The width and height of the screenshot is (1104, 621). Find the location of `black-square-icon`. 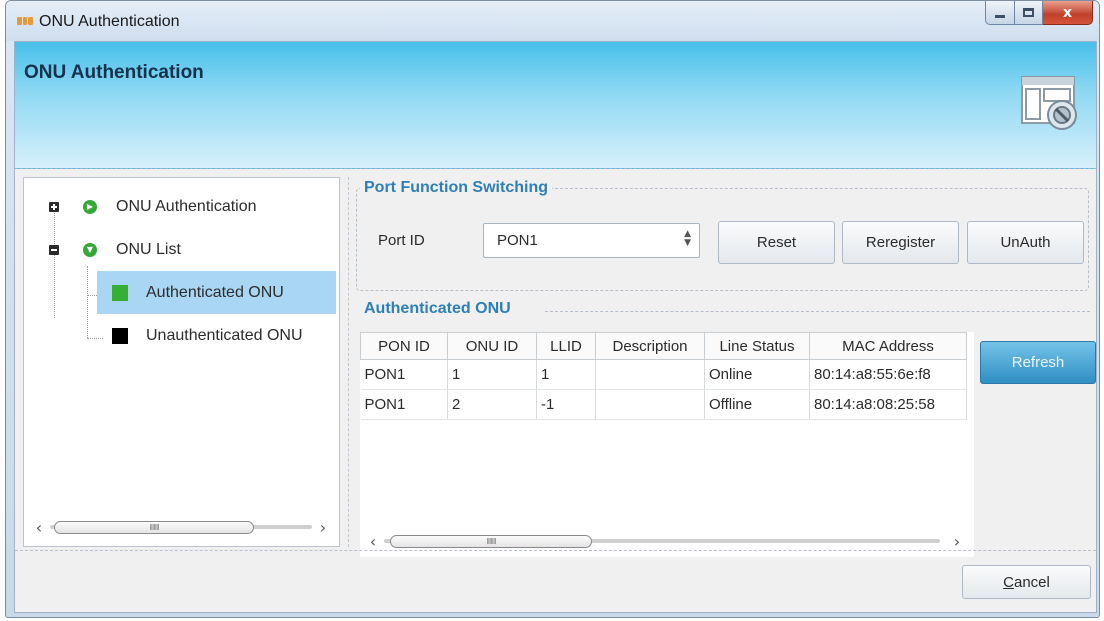

black-square-icon is located at coordinates (120, 336).